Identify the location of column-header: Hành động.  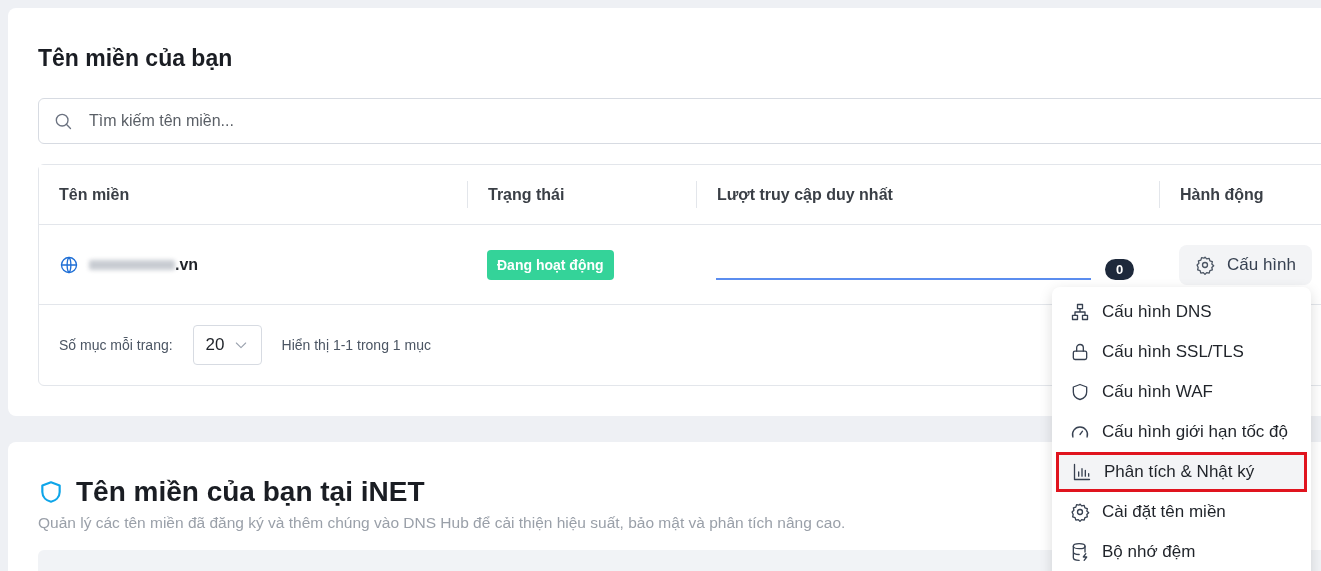
(1240, 194).